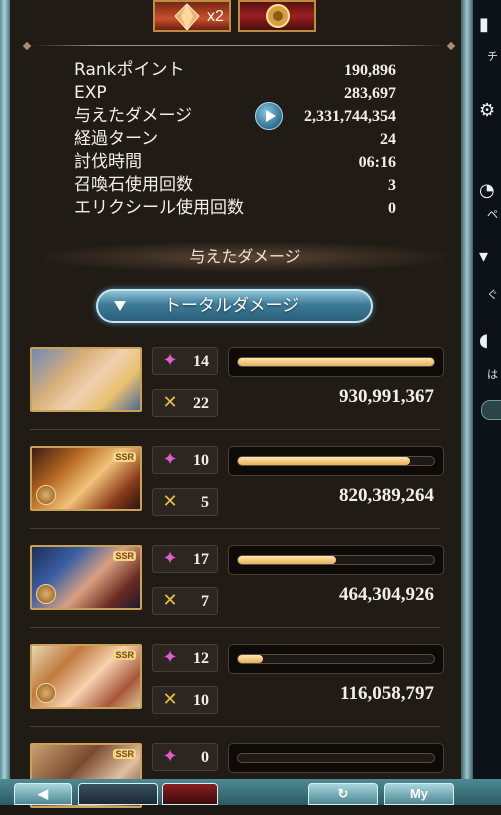 This screenshot has height=815, width=501. Describe the element at coordinates (5, 402) in the screenshot. I see `left-frame` at that location.